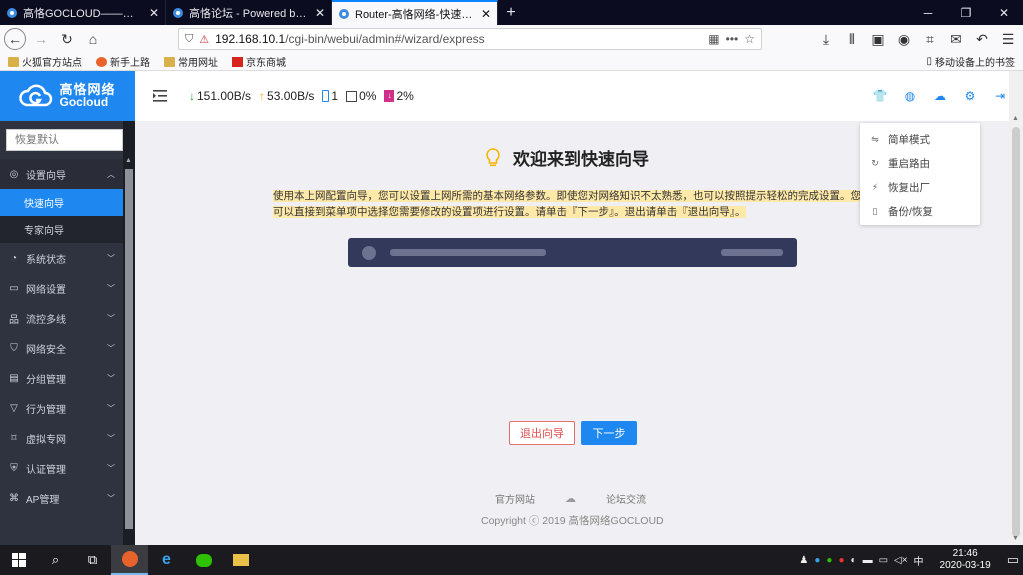 This screenshot has height=575, width=1023. What do you see at coordinates (18, 560) in the screenshot?
I see `windows-start-icon` at bounding box center [18, 560].